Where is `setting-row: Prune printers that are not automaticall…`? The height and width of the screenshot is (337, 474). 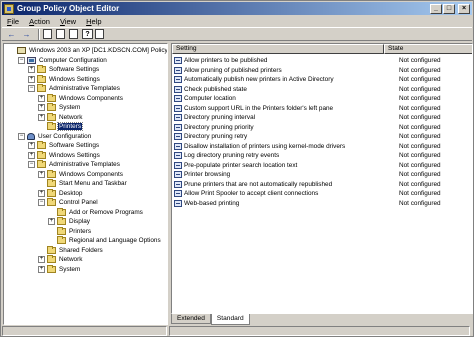 setting-row: Prune printers that are not automaticall… is located at coordinates (322, 185).